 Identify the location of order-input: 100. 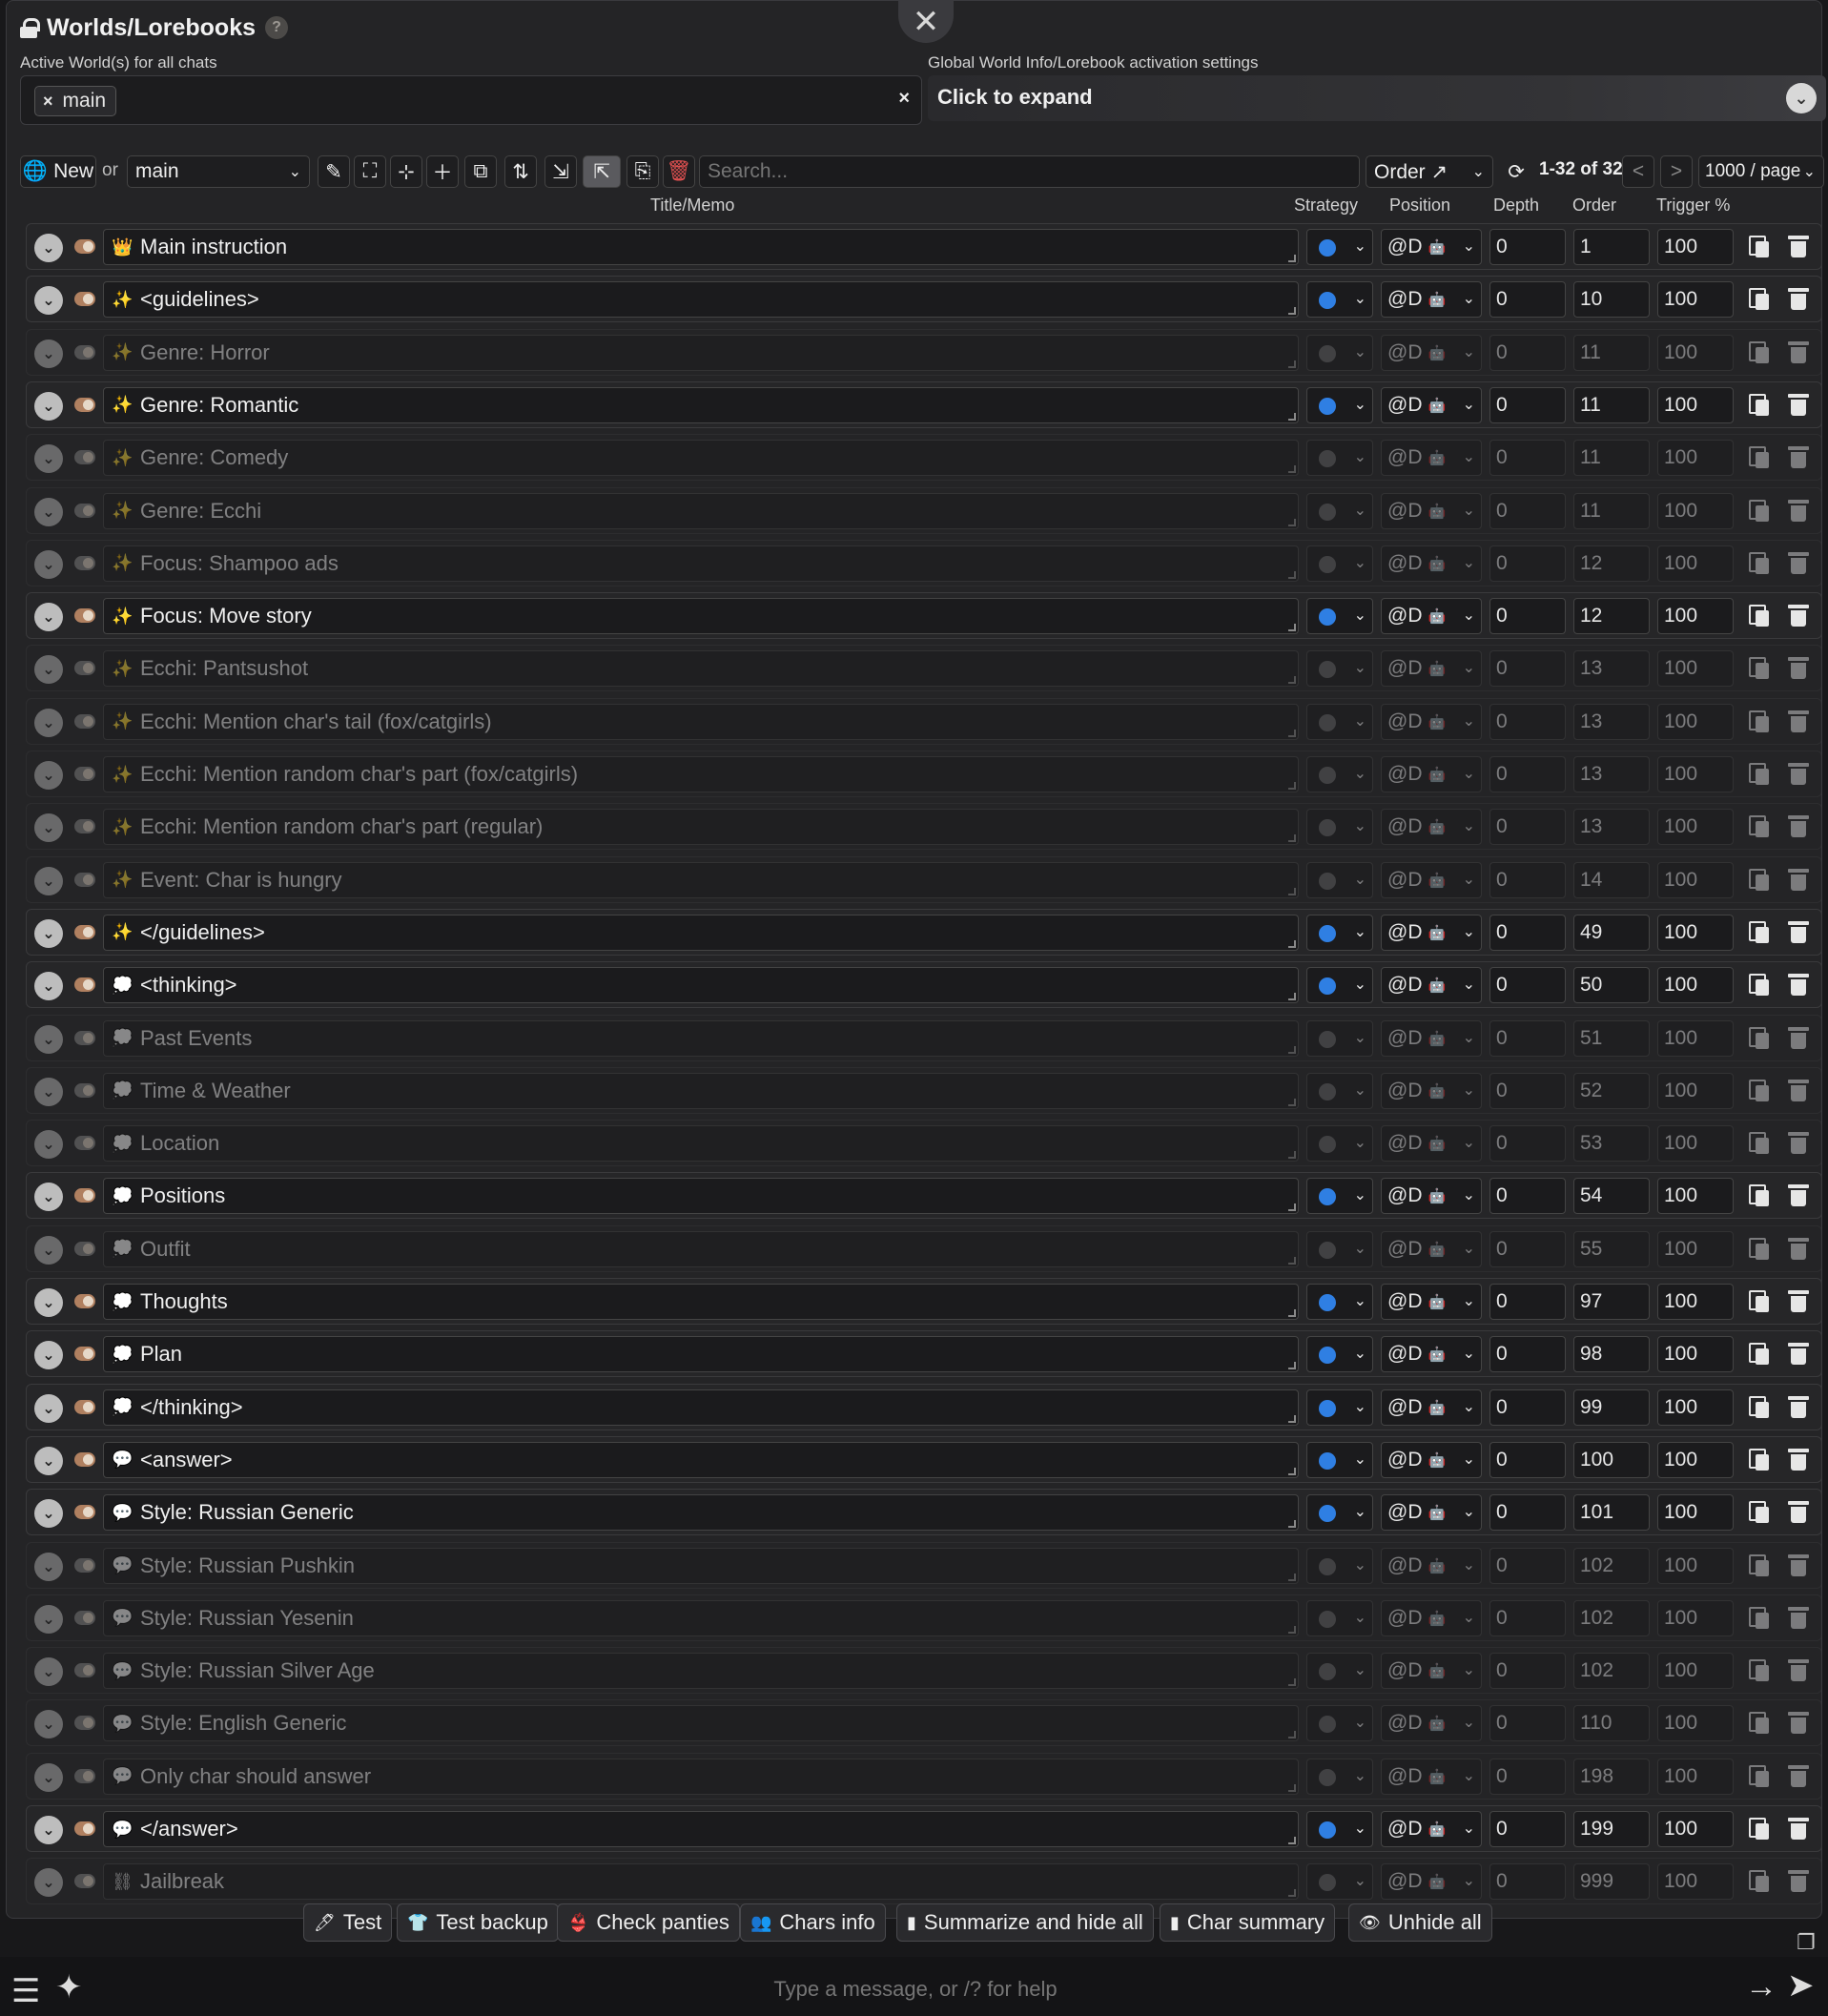
(1611, 1459).